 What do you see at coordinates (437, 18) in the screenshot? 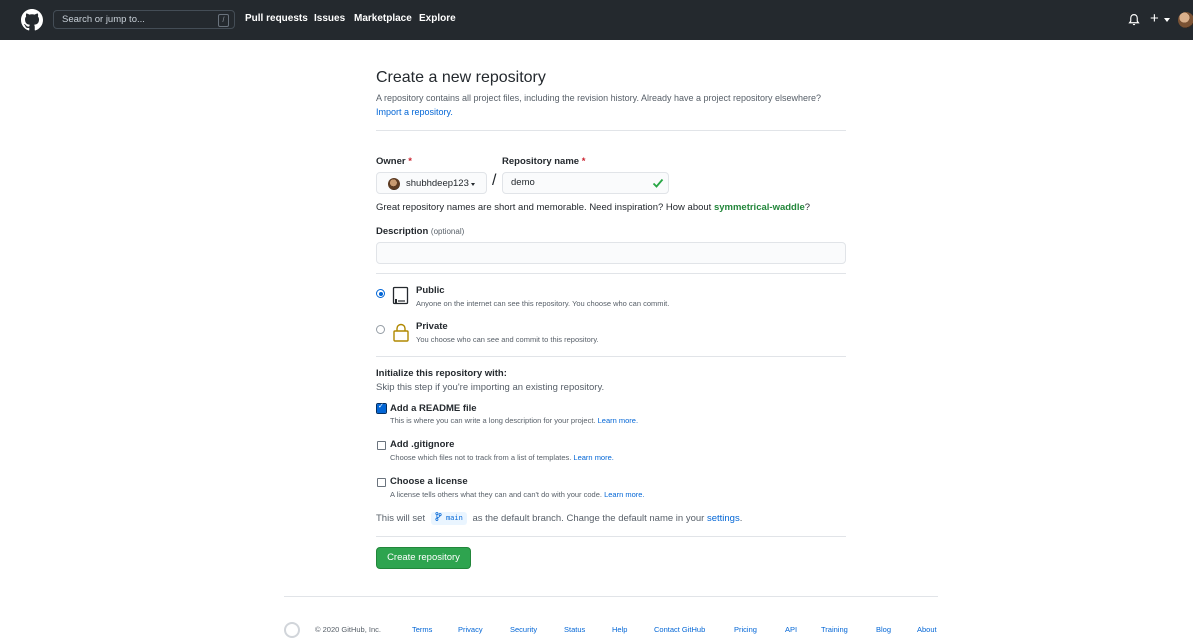
I see `nav-explore: Explore` at bounding box center [437, 18].